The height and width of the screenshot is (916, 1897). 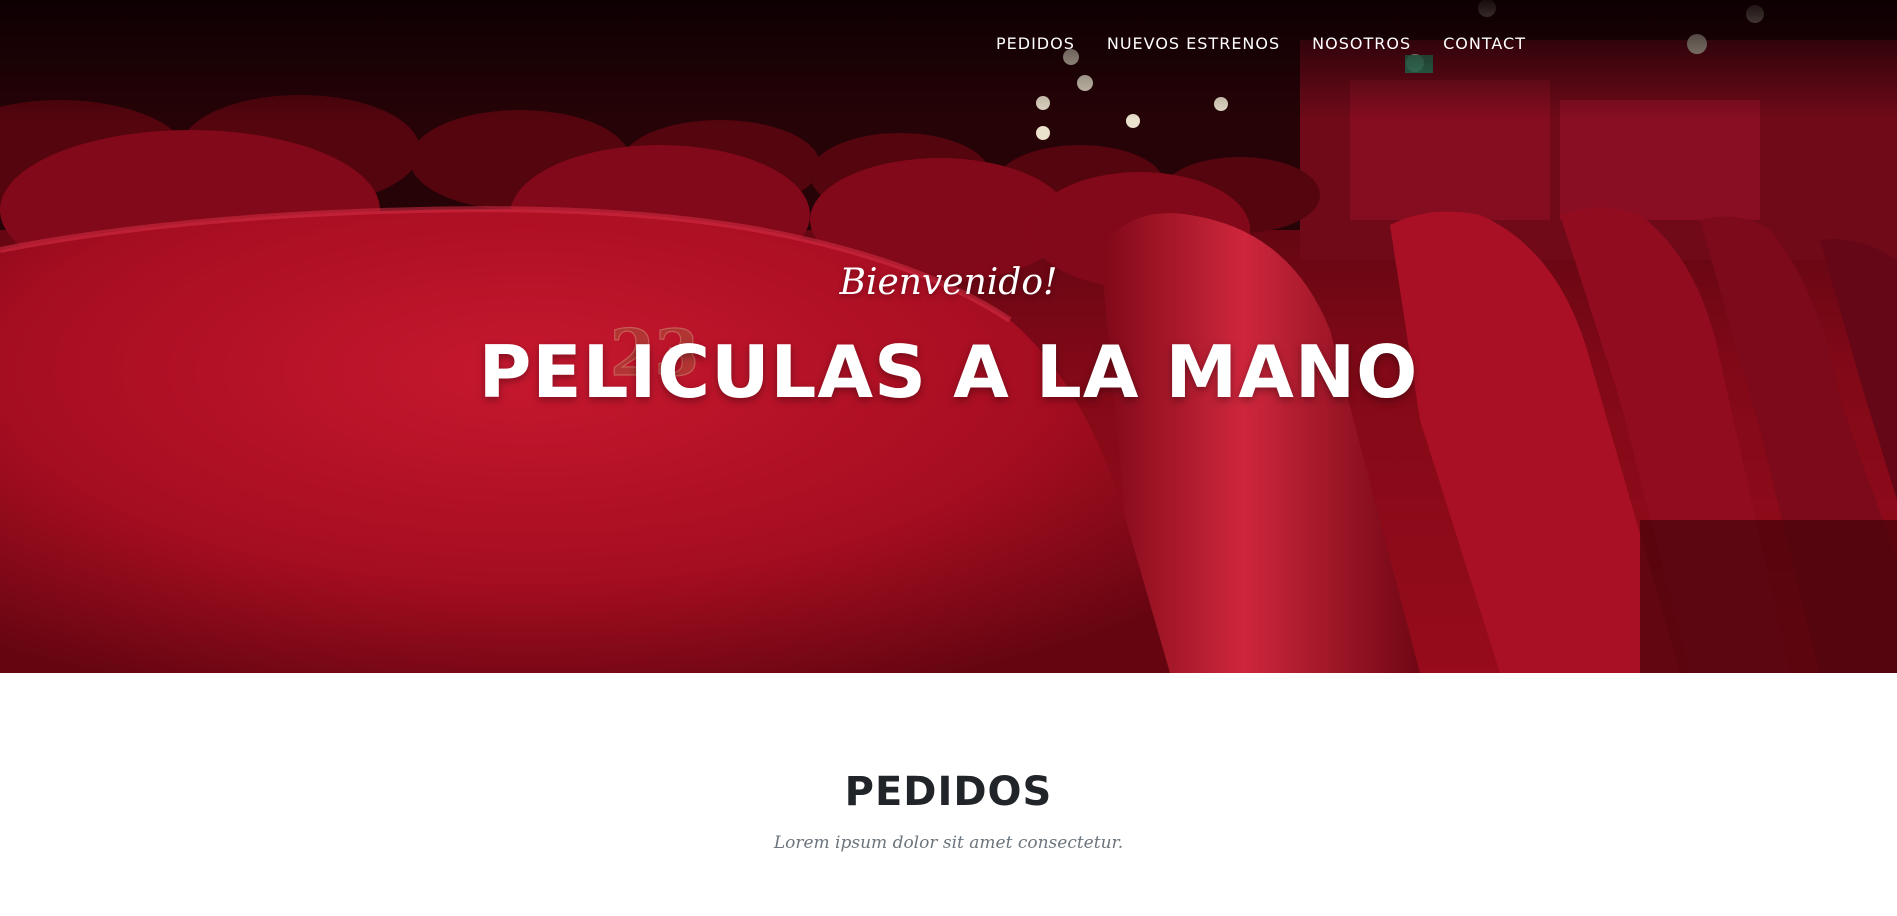 I want to click on hero-subheading: Bienvenido!, so click(x=948, y=282).